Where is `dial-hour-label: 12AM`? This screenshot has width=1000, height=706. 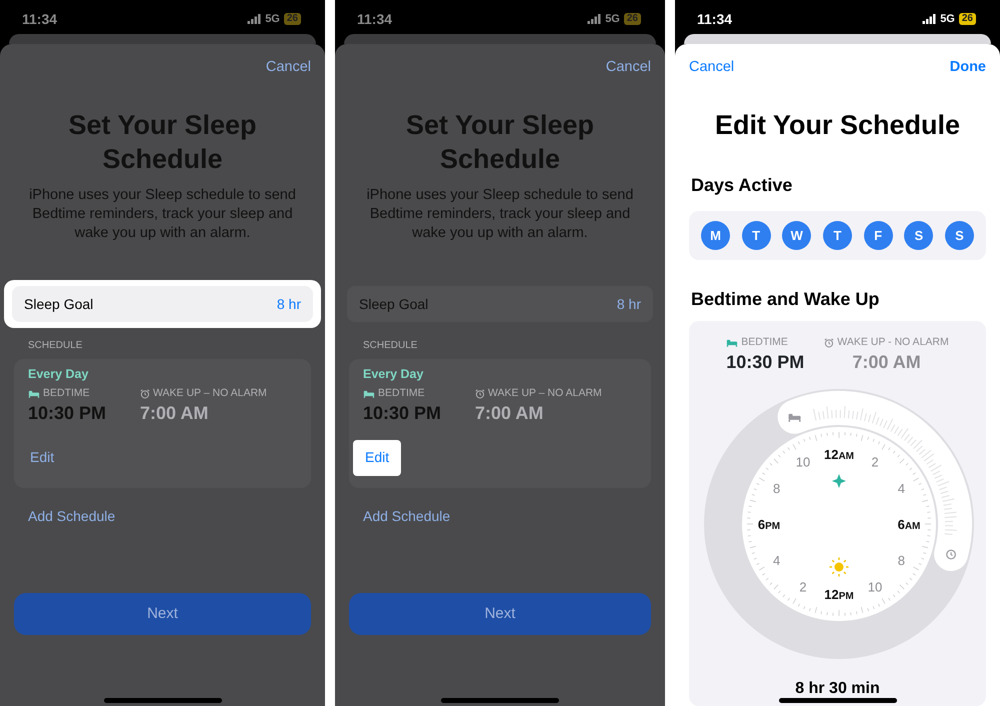
dial-hour-label: 12AM is located at coordinates (838, 454).